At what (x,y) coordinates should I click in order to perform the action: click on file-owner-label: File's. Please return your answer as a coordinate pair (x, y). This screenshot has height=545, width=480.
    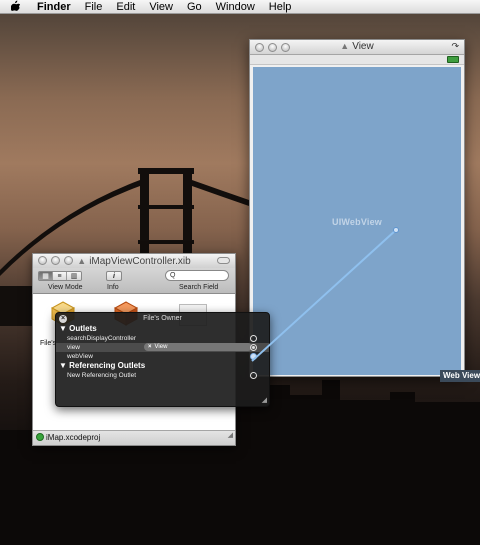
    Looking at the image, I should click on (48, 343).